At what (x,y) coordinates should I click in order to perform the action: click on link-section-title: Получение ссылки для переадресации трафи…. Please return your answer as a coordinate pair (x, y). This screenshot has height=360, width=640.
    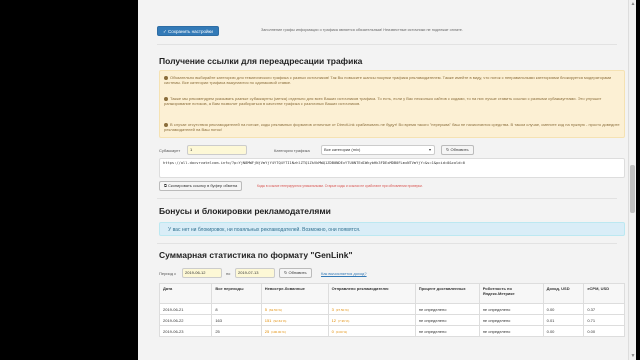
    Looking at the image, I should click on (261, 61).